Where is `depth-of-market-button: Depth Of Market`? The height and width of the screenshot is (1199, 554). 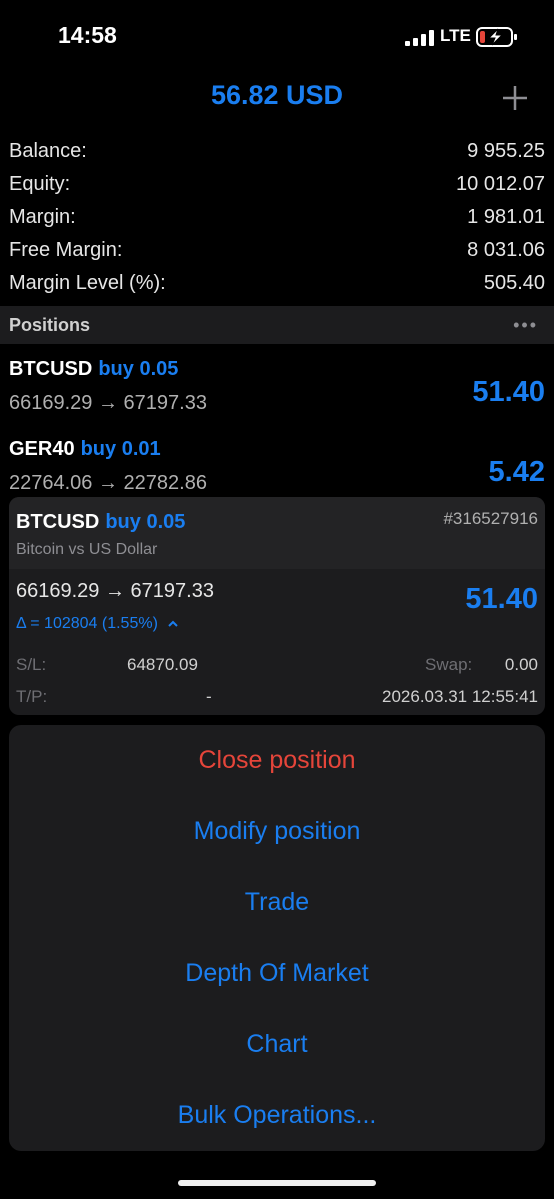
depth-of-market-button: Depth Of Market is located at coordinates (277, 973).